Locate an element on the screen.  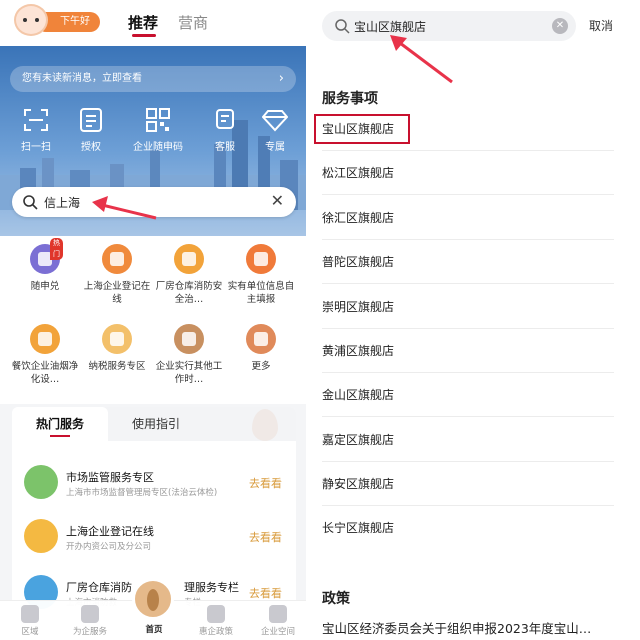
quick-scan: 扫一扫 is located at coordinates (36, 130).